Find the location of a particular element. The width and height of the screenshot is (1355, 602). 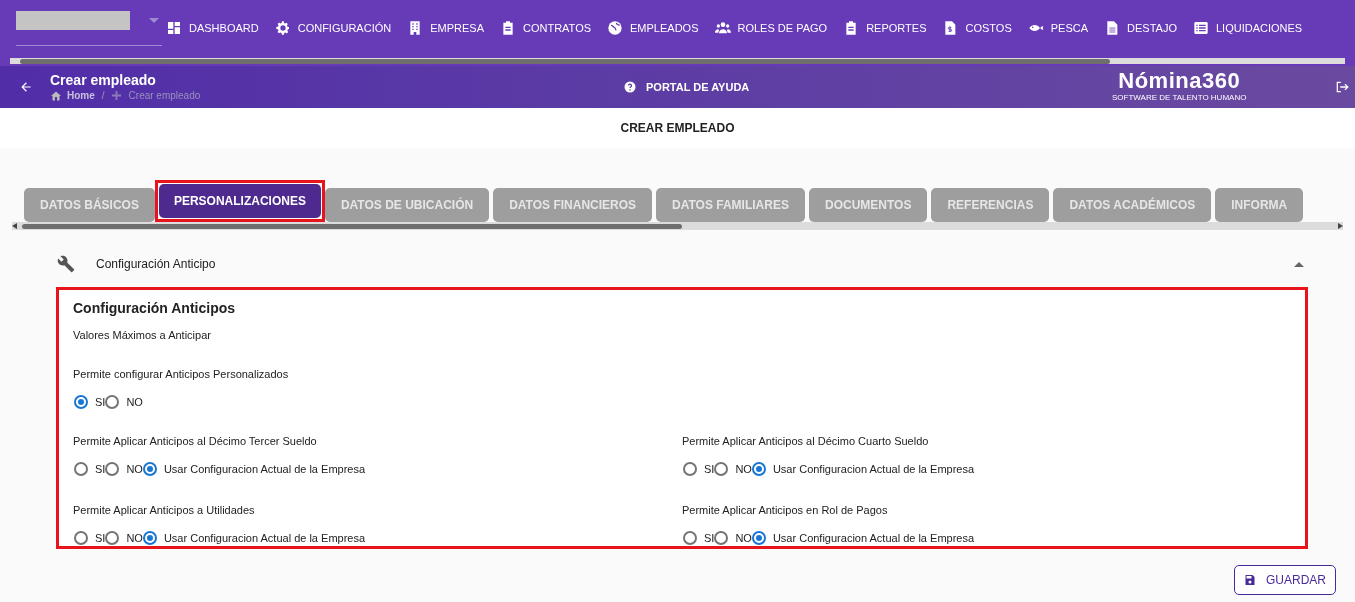

section-title: Configuración Anticipos is located at coordinates (155, 308).